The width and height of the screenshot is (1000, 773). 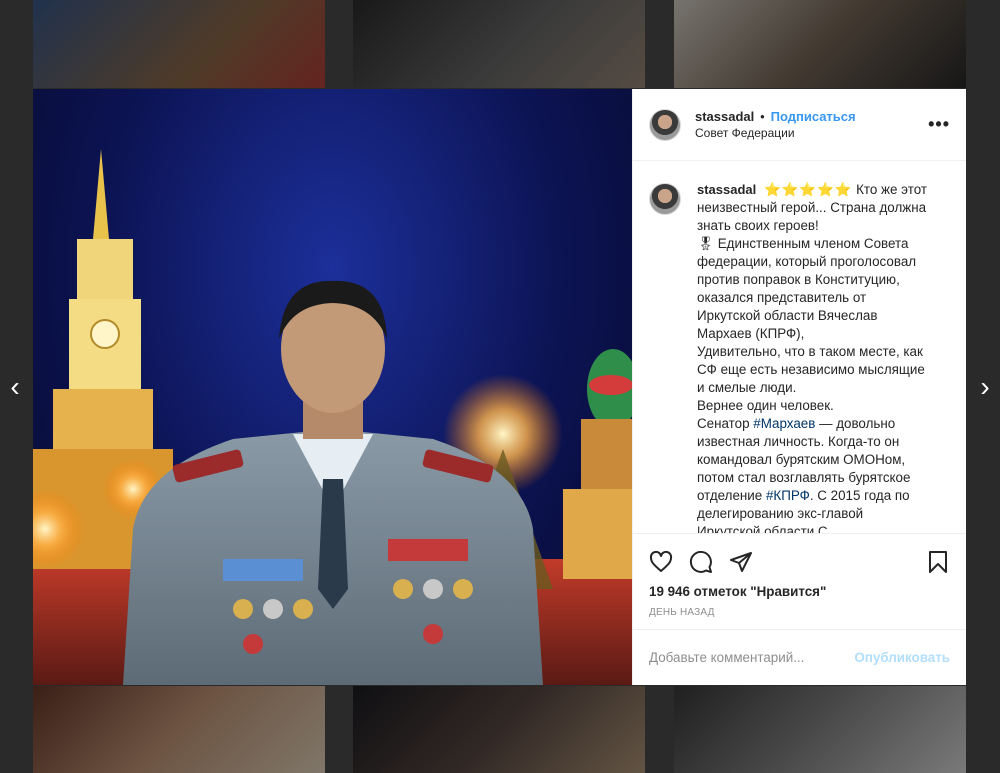 What do you see at coordinates (799, 612) in the screenshot?
I see `post-timestamp: ДЕНЬ НАЗАД` at bounding box center [799, 612].